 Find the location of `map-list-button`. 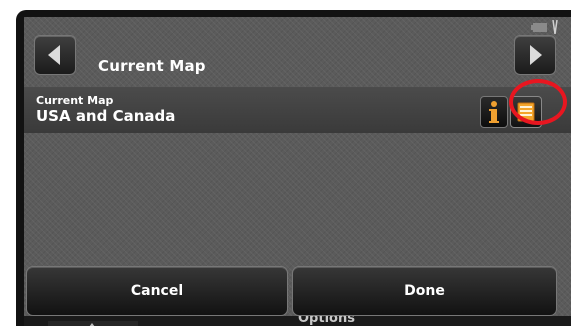

map-list-button is located at coordinates (526, 112).